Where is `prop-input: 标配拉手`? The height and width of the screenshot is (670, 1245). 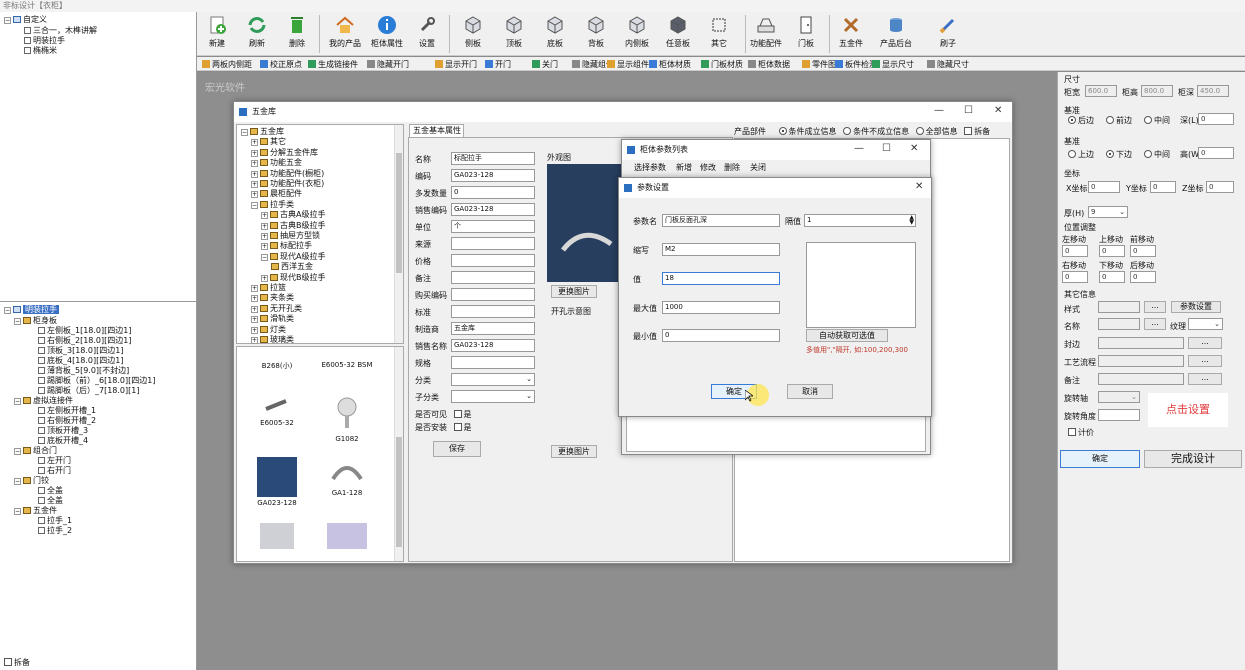 prop-input: 标配拉手 is located at coordinates (493, 158).